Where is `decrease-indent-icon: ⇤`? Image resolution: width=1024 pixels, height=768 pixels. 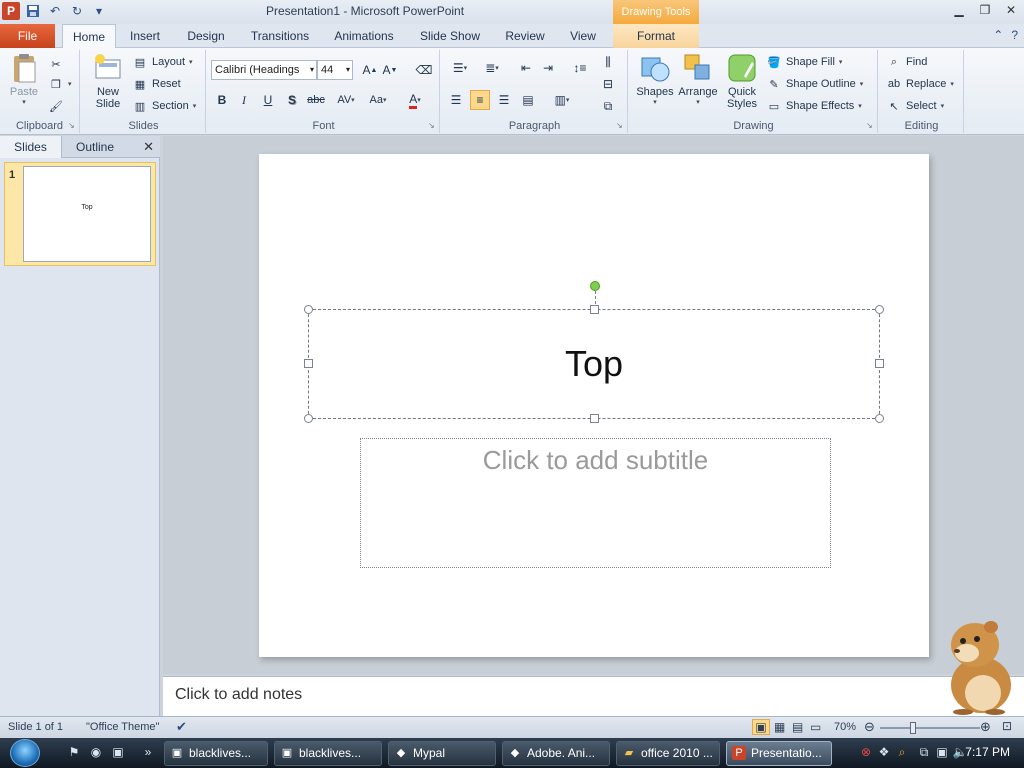
decrease-indent-icon: ⇤ is located at coordinates (526, 68).